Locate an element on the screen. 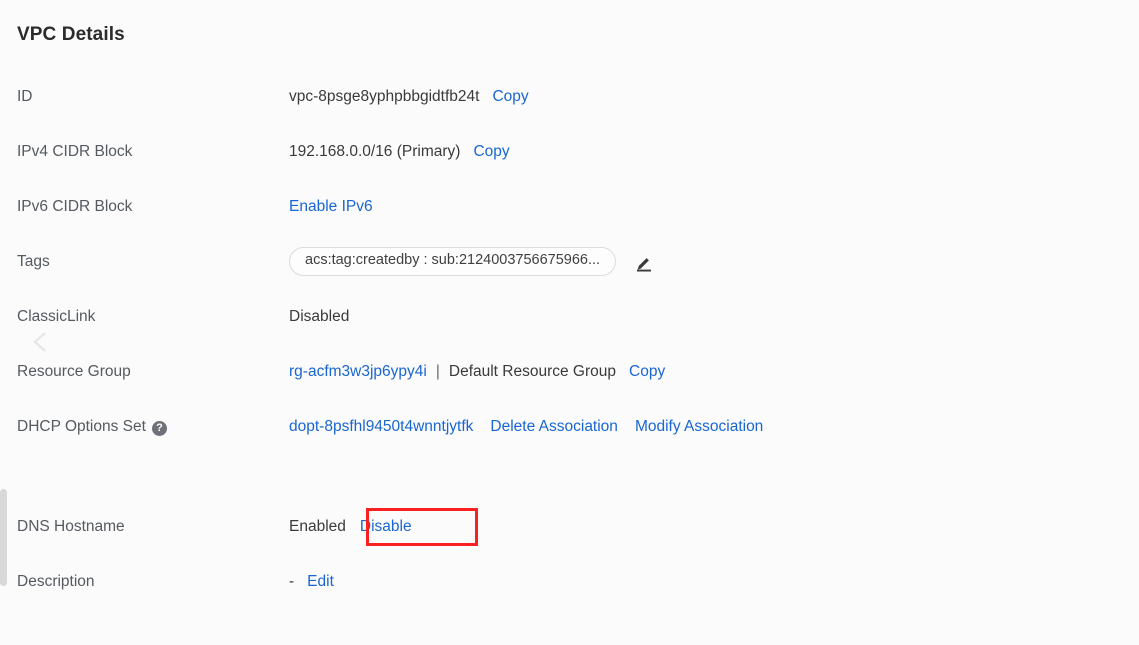  label-text-tags: Tags is located at coordinates (33, 261).